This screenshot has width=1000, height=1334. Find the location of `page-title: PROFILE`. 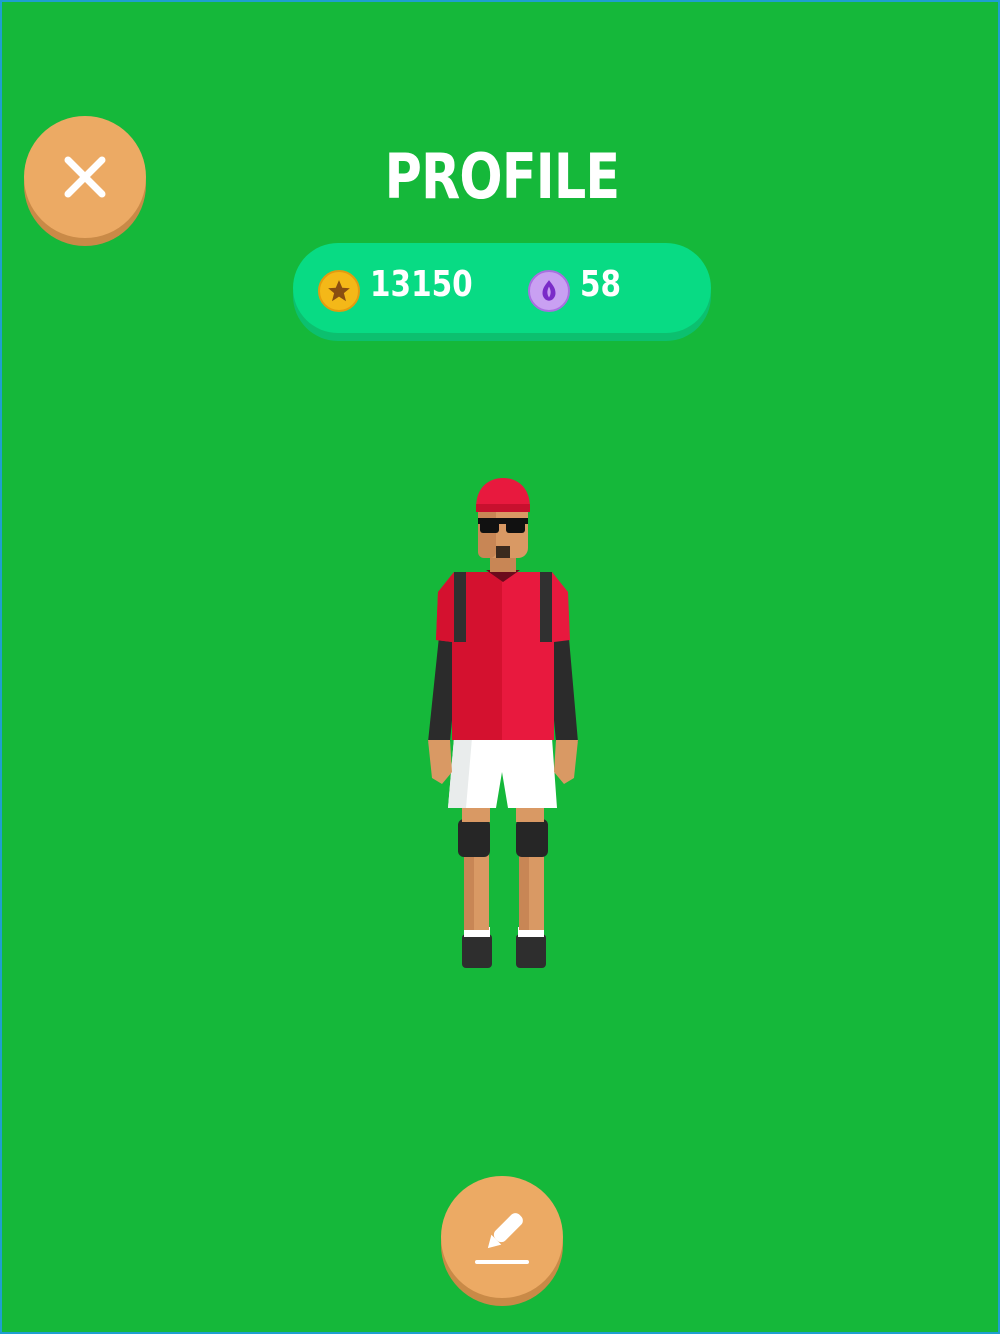

page-title: PROFILE is located at coordinates (502, 176).